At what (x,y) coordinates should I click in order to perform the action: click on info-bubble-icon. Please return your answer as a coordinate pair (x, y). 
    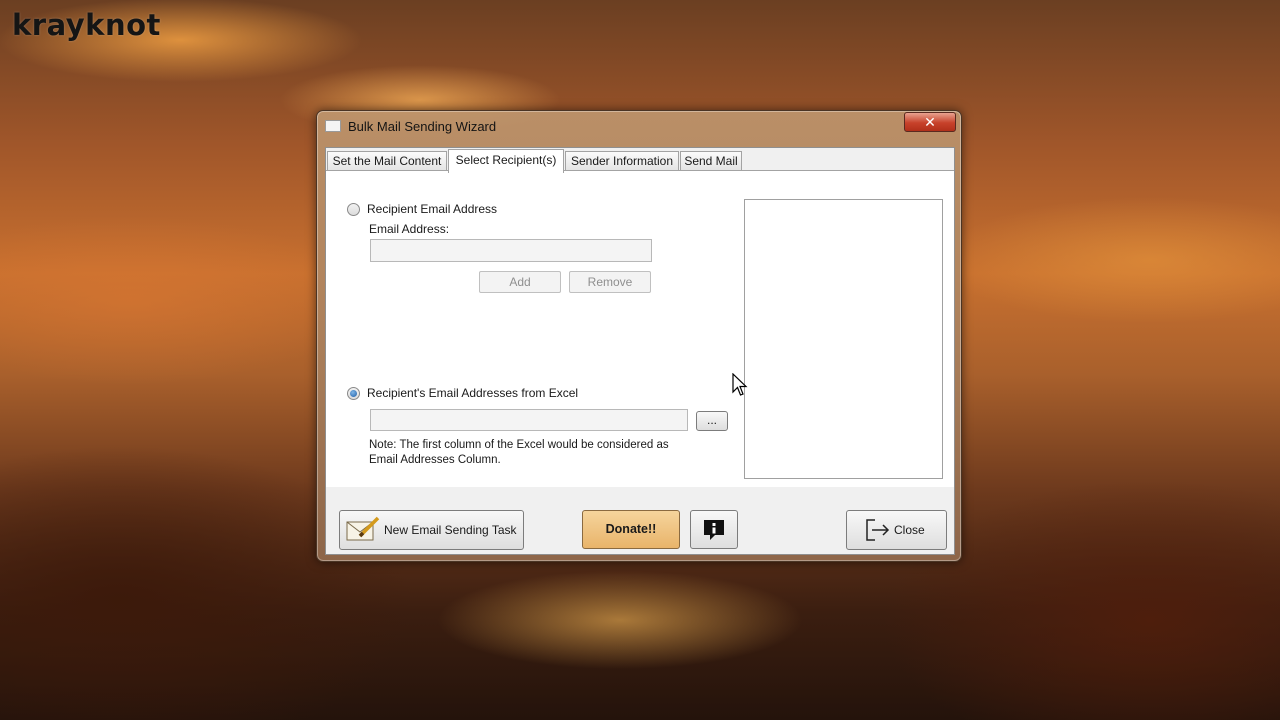
    Looking at the image, I should click on (714, 530).